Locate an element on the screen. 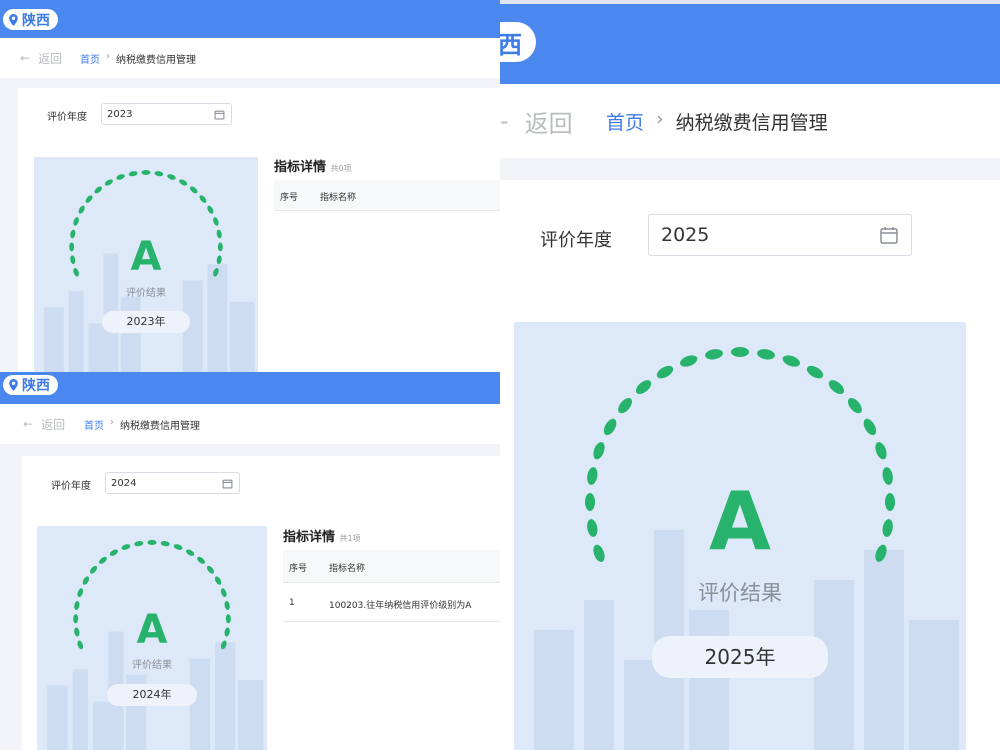 This screenshot has width=1000, height=750. year-picker: 2023 is located at coordinates (166, 114).